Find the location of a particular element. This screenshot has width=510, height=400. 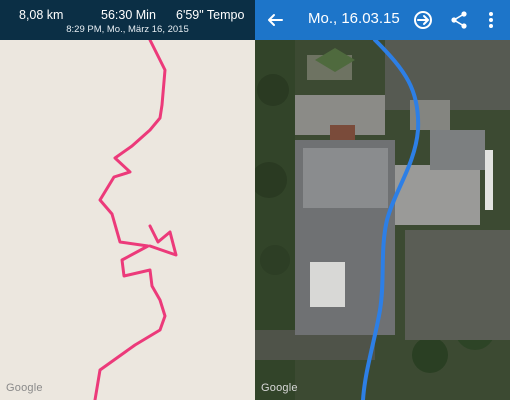

share-icon is located at coordinates (459, 20).